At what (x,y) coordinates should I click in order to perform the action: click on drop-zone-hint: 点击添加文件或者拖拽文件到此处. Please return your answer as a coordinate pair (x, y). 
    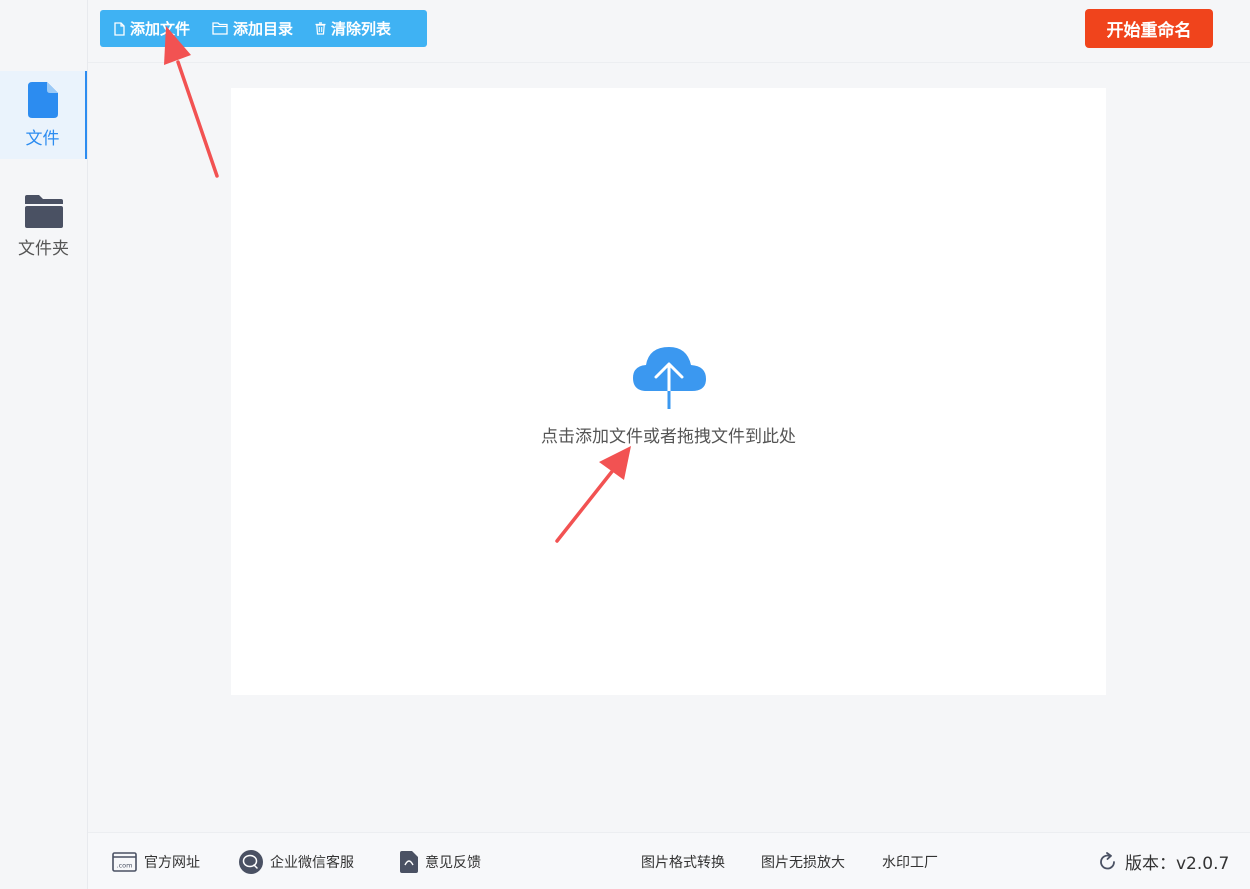
    Looking at the image, I should click on (668, 437).